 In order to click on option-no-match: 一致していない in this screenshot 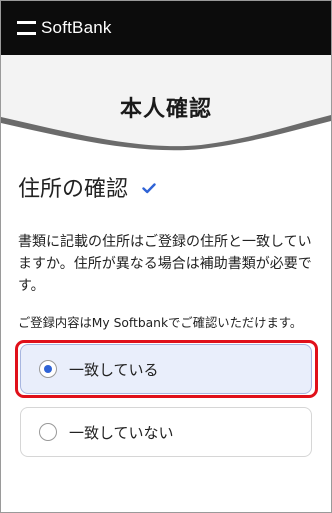, I will do `click(166, 432)`.